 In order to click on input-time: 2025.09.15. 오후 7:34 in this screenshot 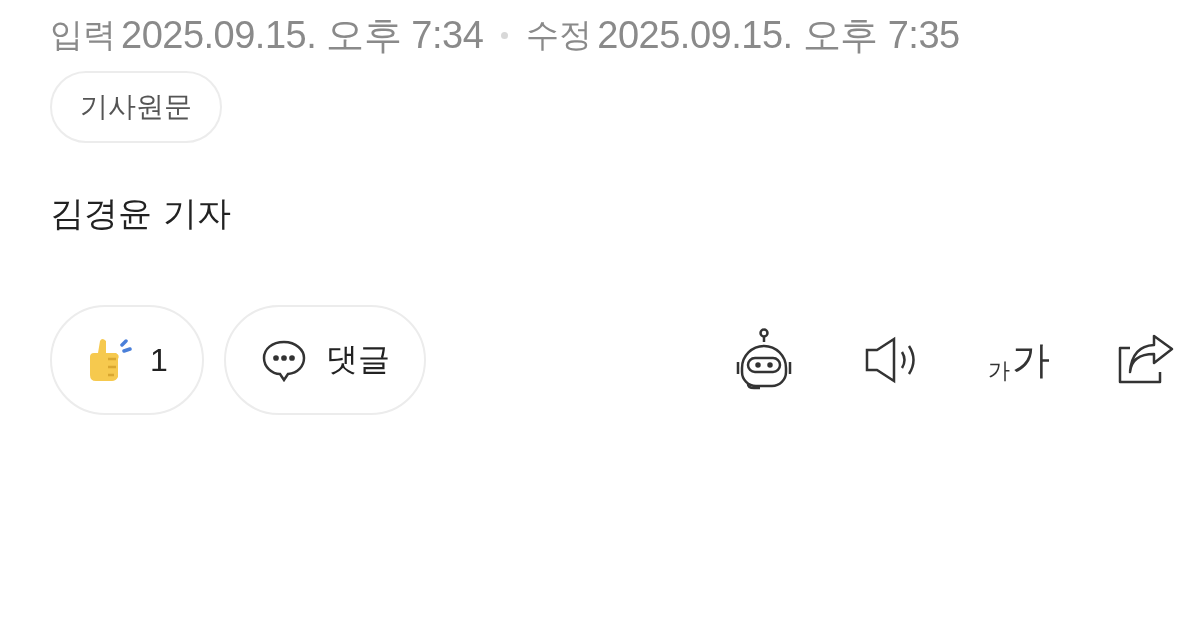, I will do `click(302, 35)`.